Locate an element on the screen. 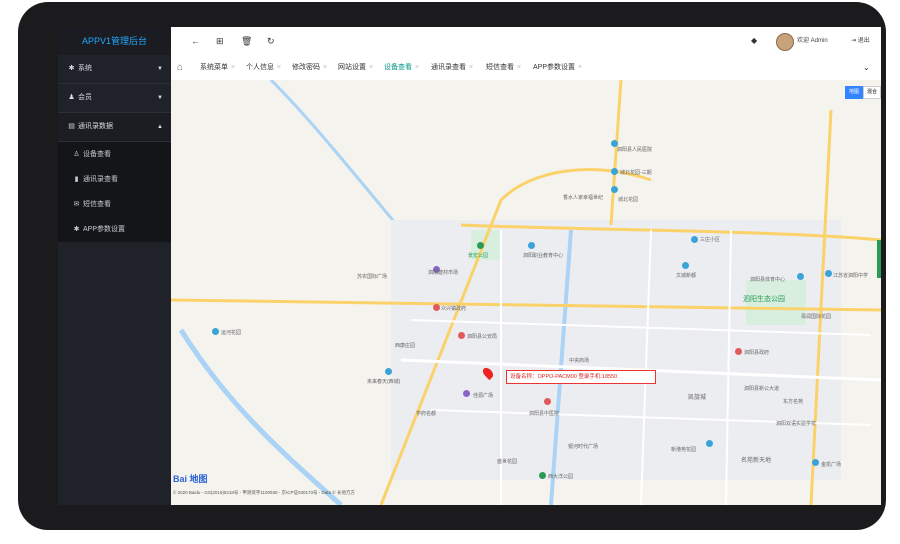 Image resolution: width=900 pixels, height=544 pixels. baidu-logo: Bai 地图 is located at coordinates (190, 479).